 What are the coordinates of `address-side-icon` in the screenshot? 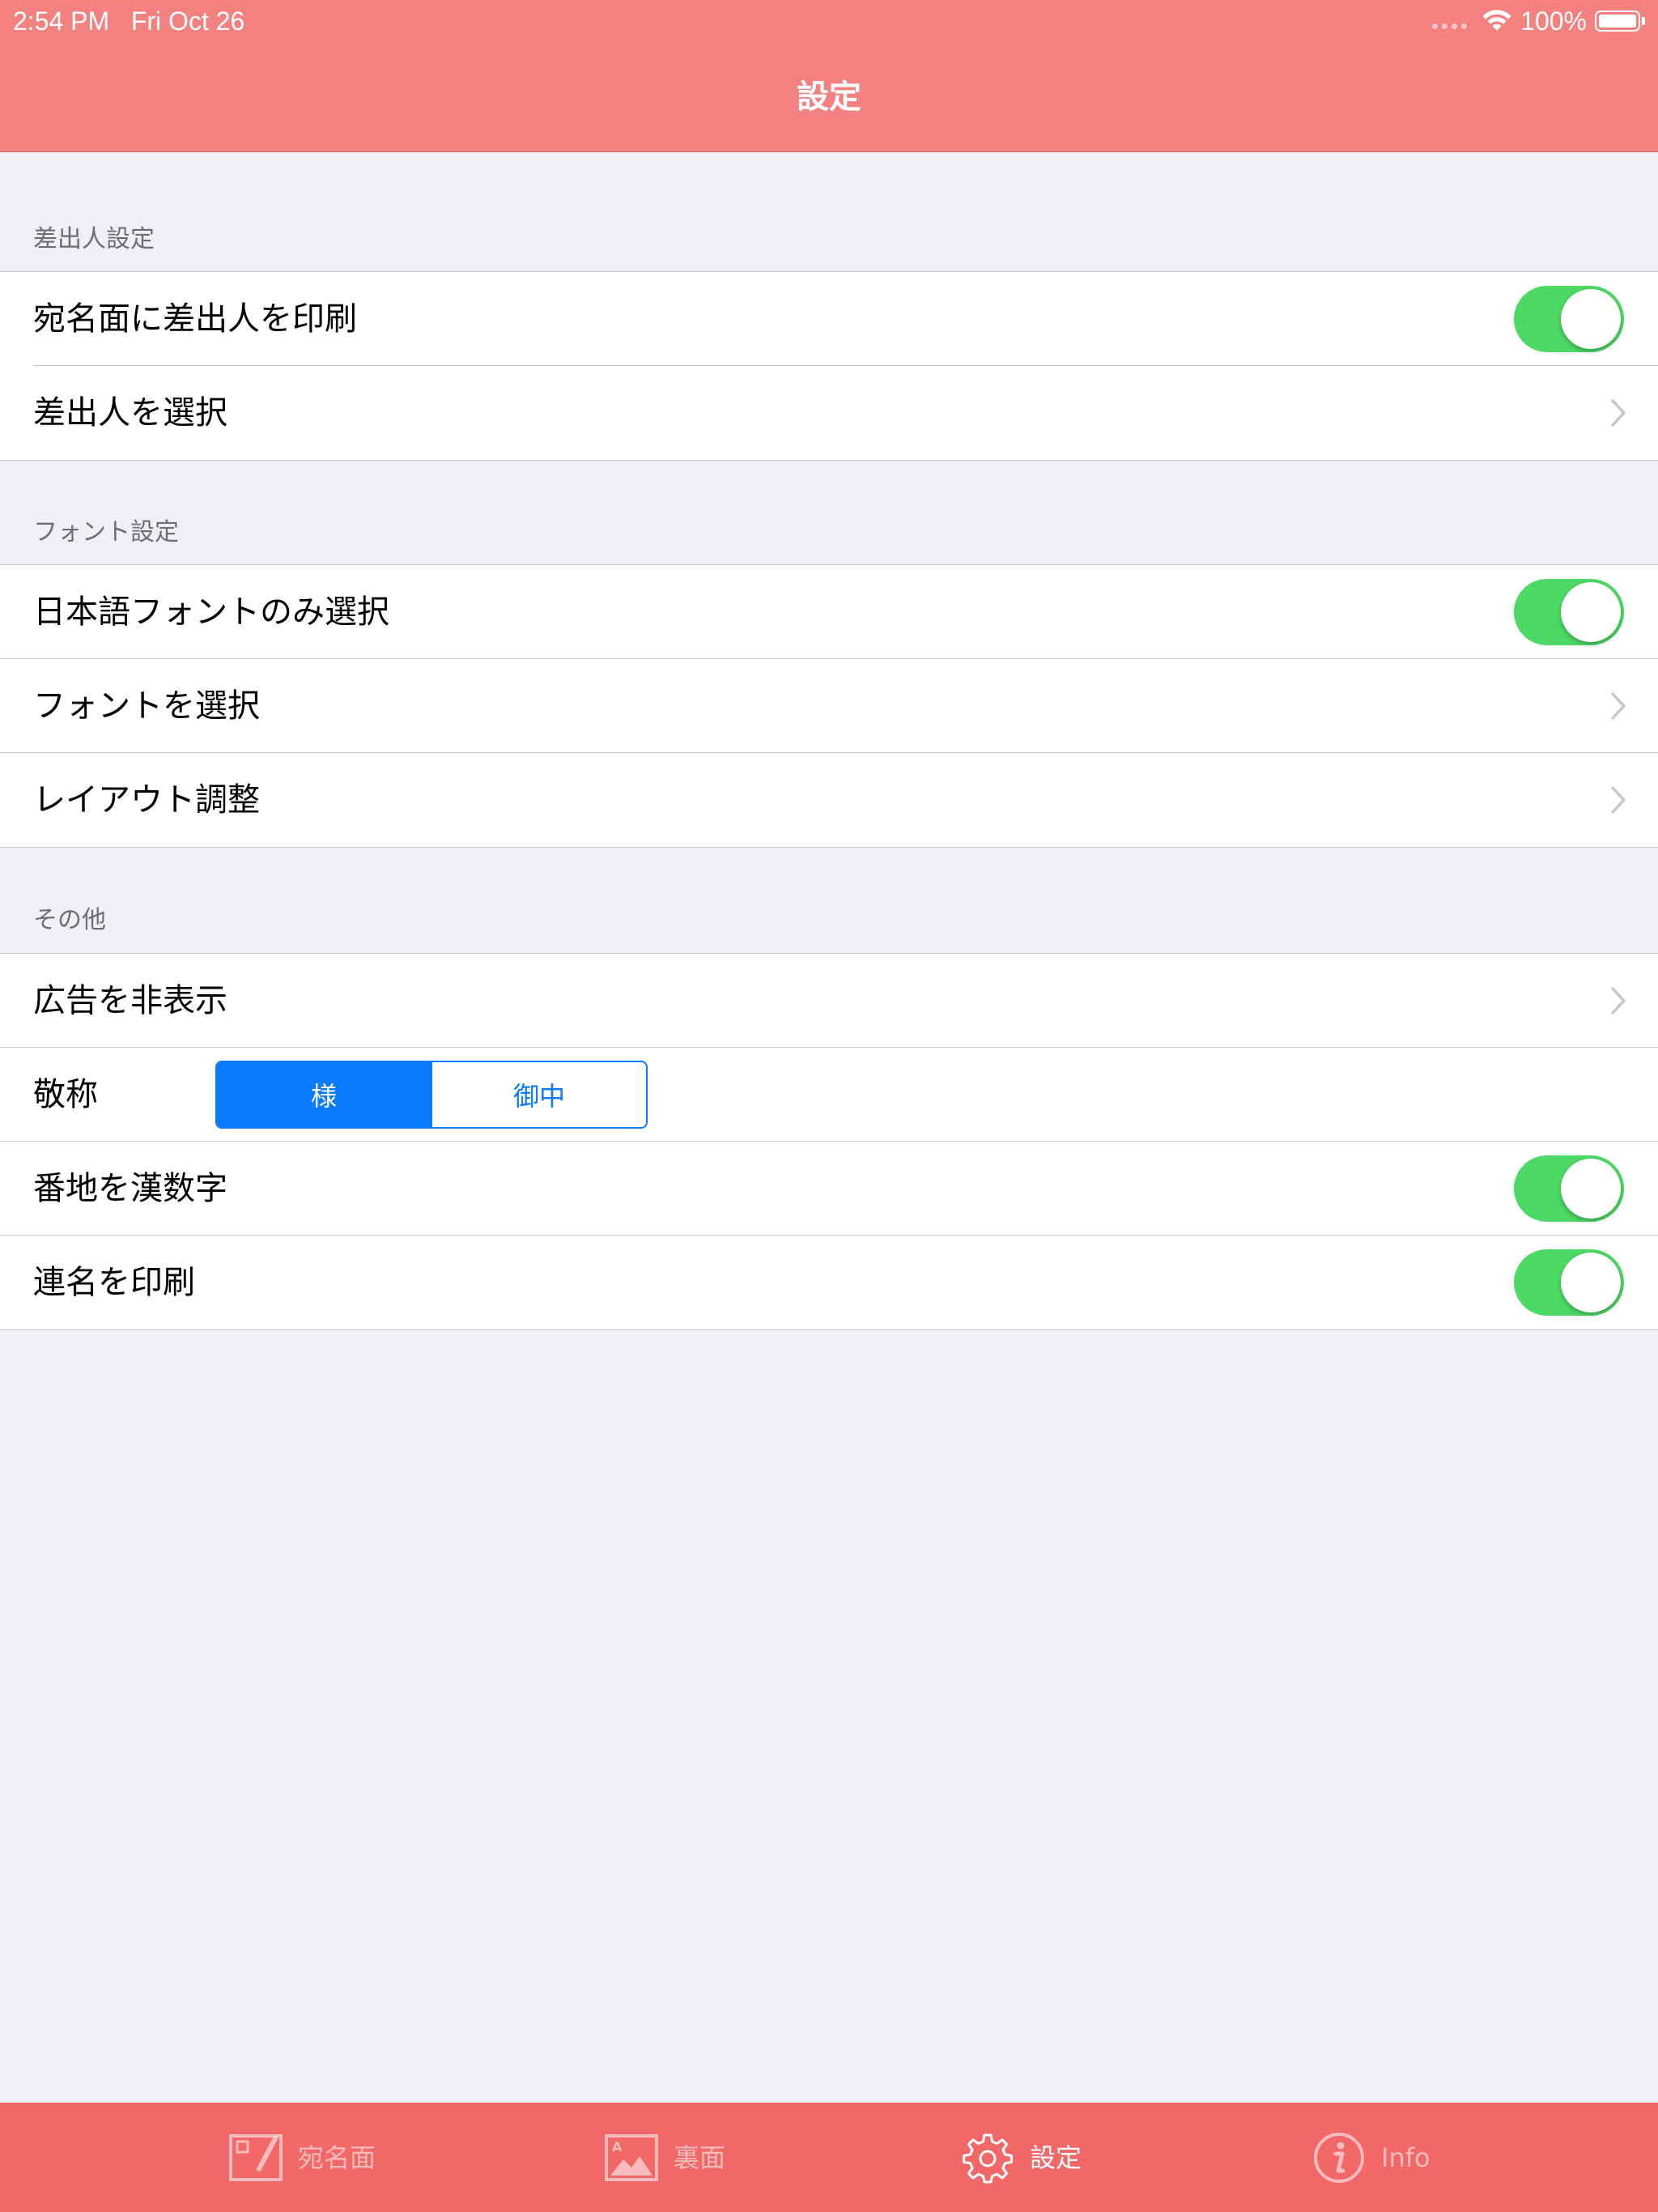 It's located at (255, 2157).